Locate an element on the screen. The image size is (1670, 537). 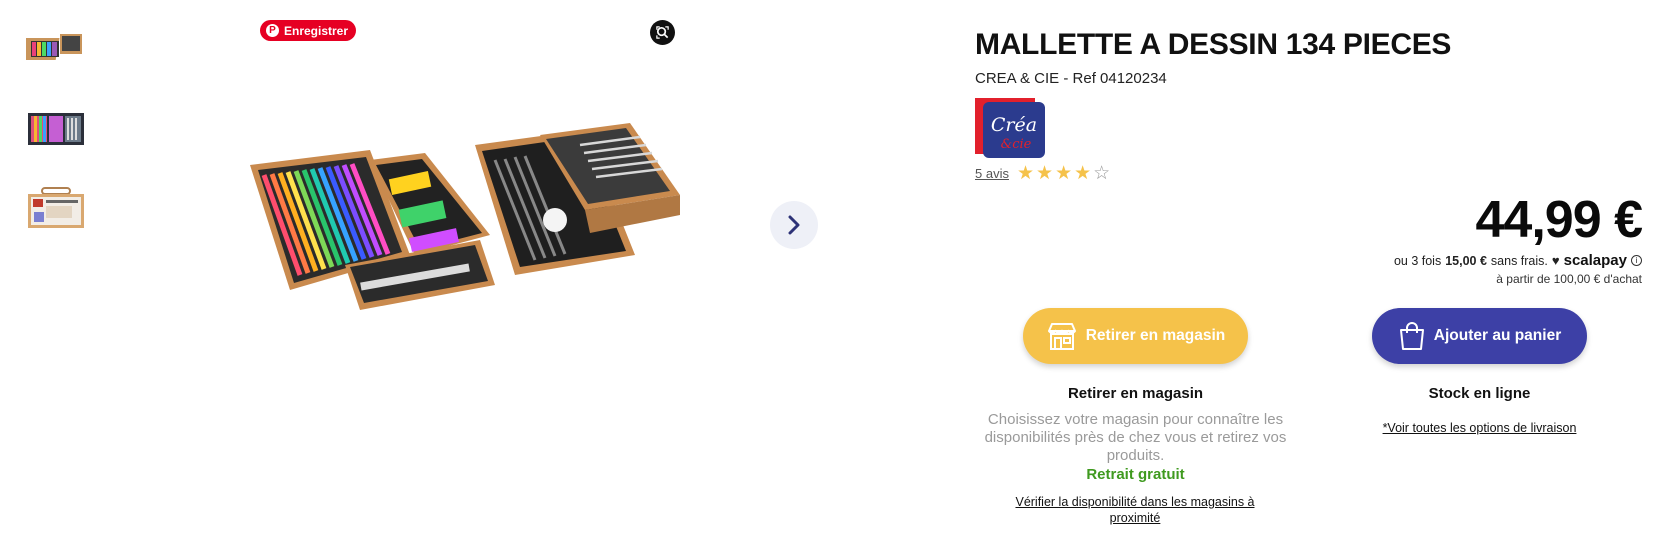
installments-min-purchase: à partir de 100,00 € d'achat is located at coordinates (1569, 279).